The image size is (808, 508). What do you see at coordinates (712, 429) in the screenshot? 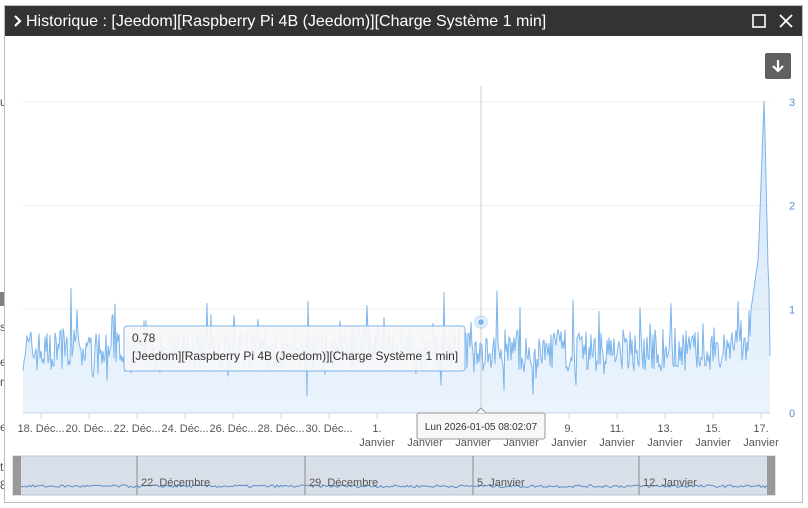
I see `x-tick-label: 15.` at bounding box center [712, 429].